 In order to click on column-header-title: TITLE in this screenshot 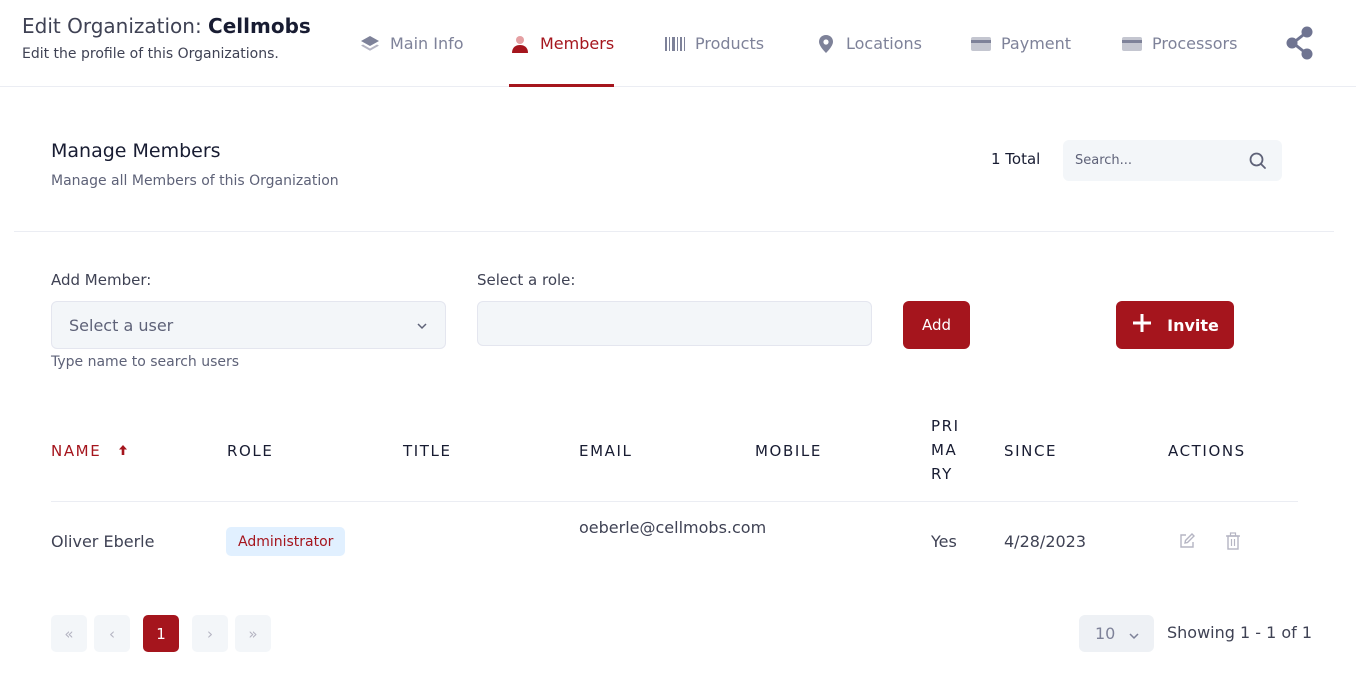, I will do `click(427, 451)`.